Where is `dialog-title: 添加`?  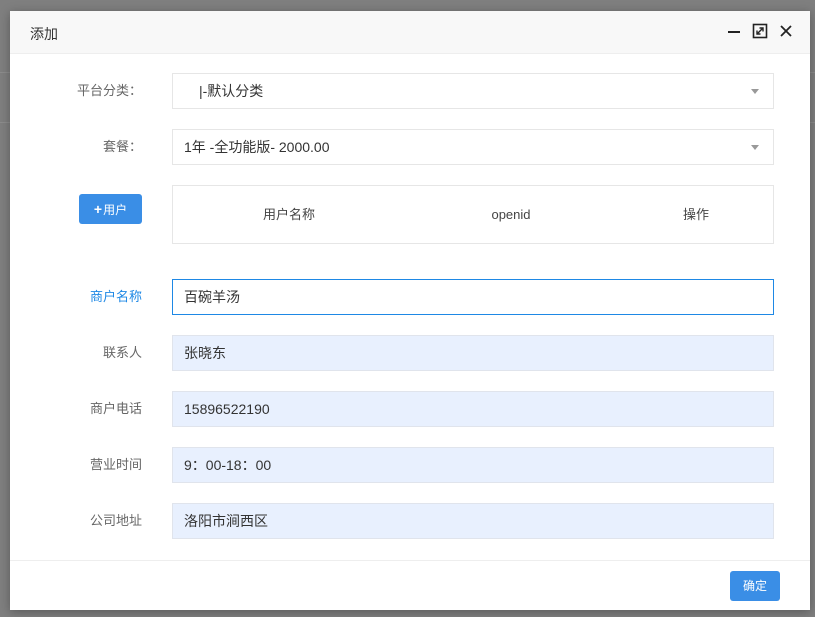
dialog-title: 添加 is located at coordinates (44, 34).